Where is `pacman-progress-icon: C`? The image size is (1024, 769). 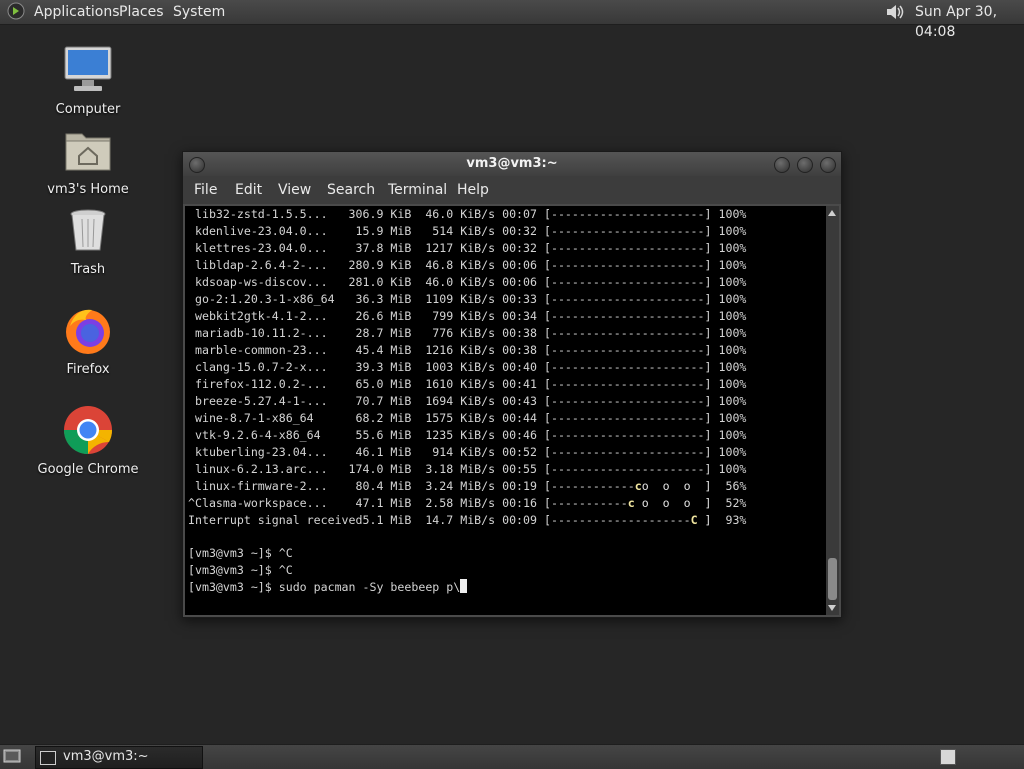 pacman-progress-icon: C is located at coordinates (694, 520).